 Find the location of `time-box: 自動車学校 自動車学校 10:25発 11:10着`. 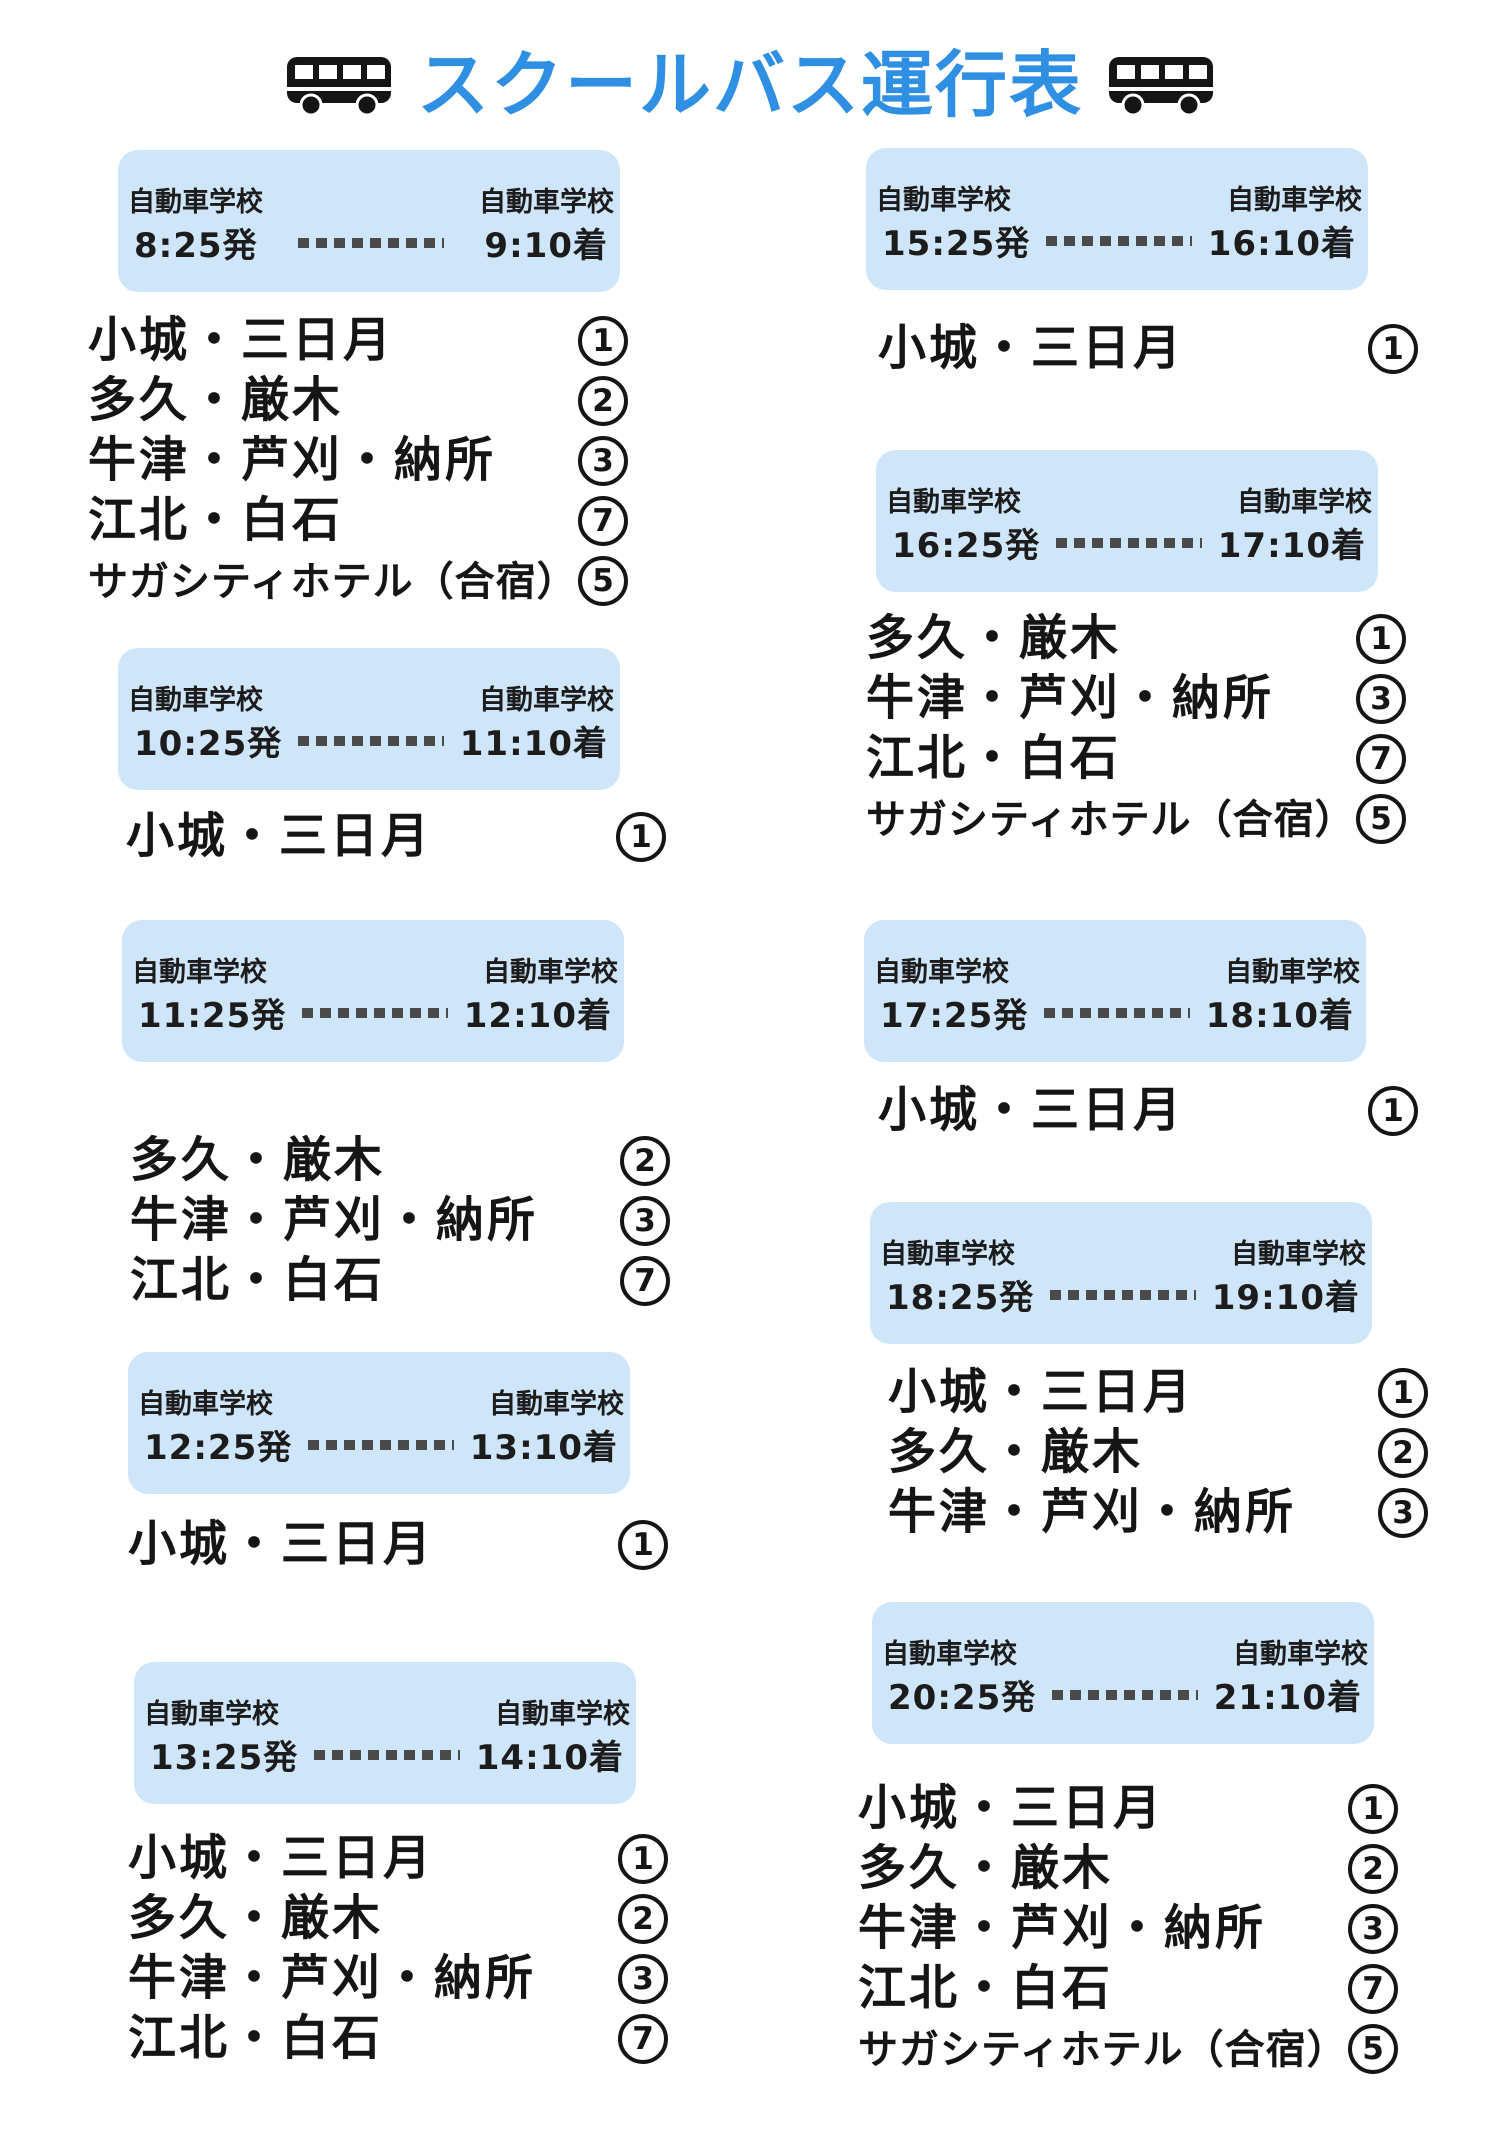

time-box: 自動車学校 自動車学校 10:25発 11:10着 is located at coordinates (369, 719).